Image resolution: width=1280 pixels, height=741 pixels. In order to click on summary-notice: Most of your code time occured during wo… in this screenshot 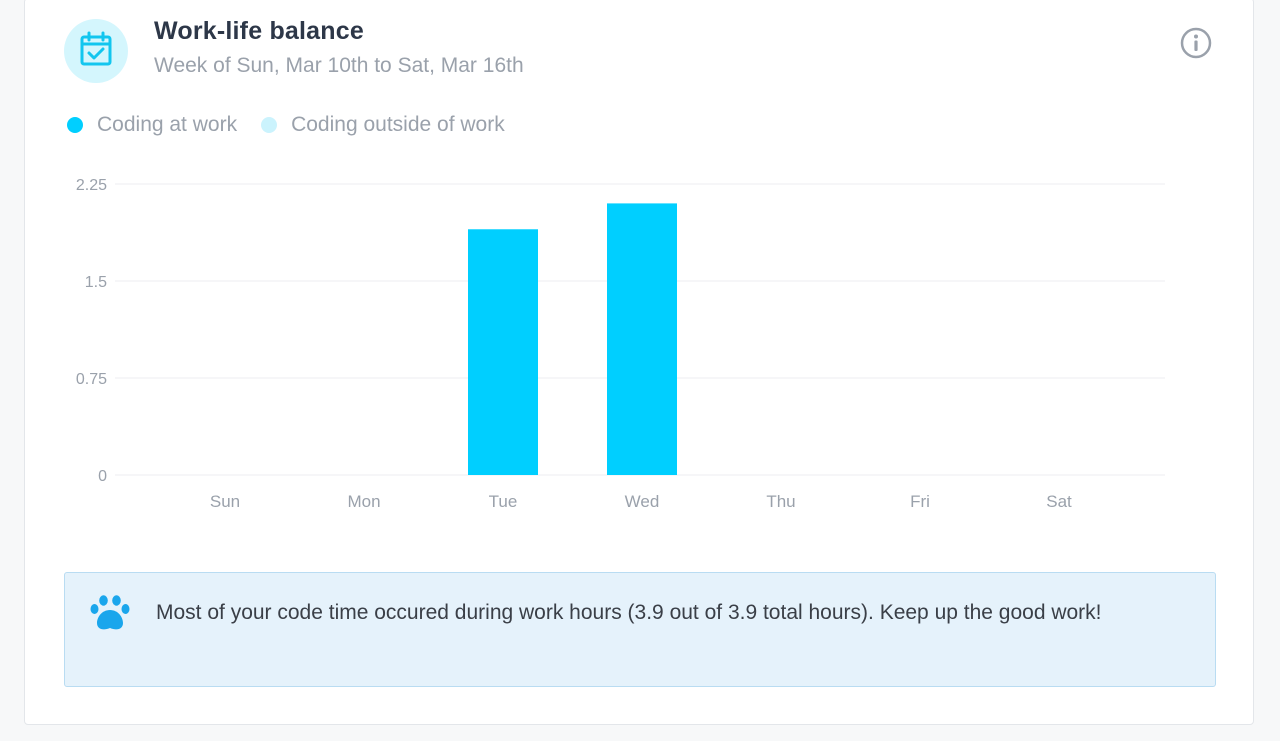, I will do `click(640, 629)`.